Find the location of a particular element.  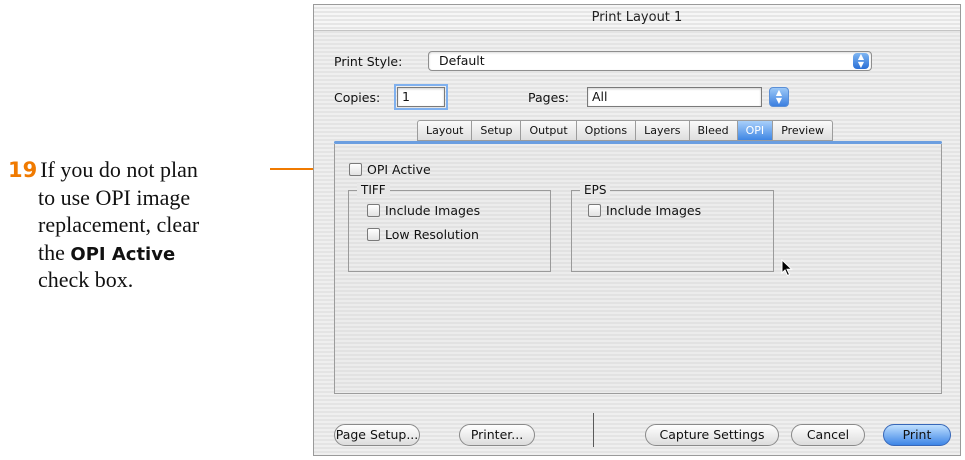

tiff-include-images-checkbox: Include Images is located at coordinates (423, 210).